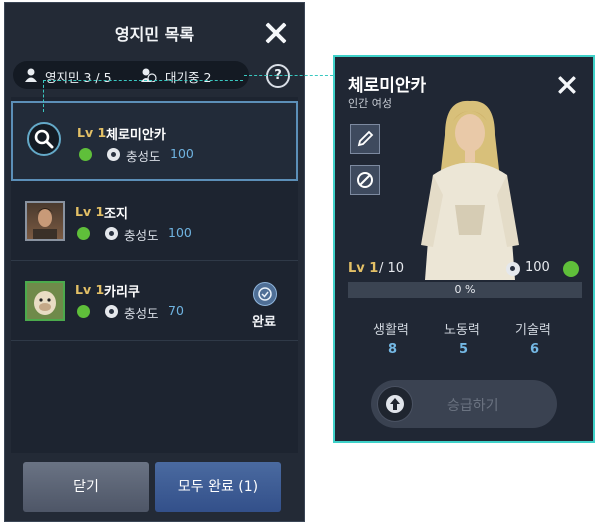  I want to click on complete-all-button: 모두 완료 (1), so click(218, 487).